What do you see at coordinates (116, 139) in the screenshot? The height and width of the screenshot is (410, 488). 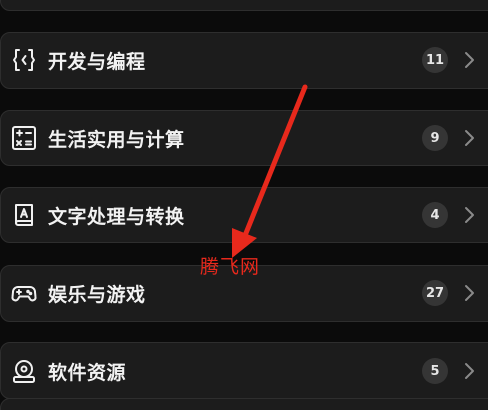 I see `category-label: 生活实用与计算` at bounding box center [116, 139].